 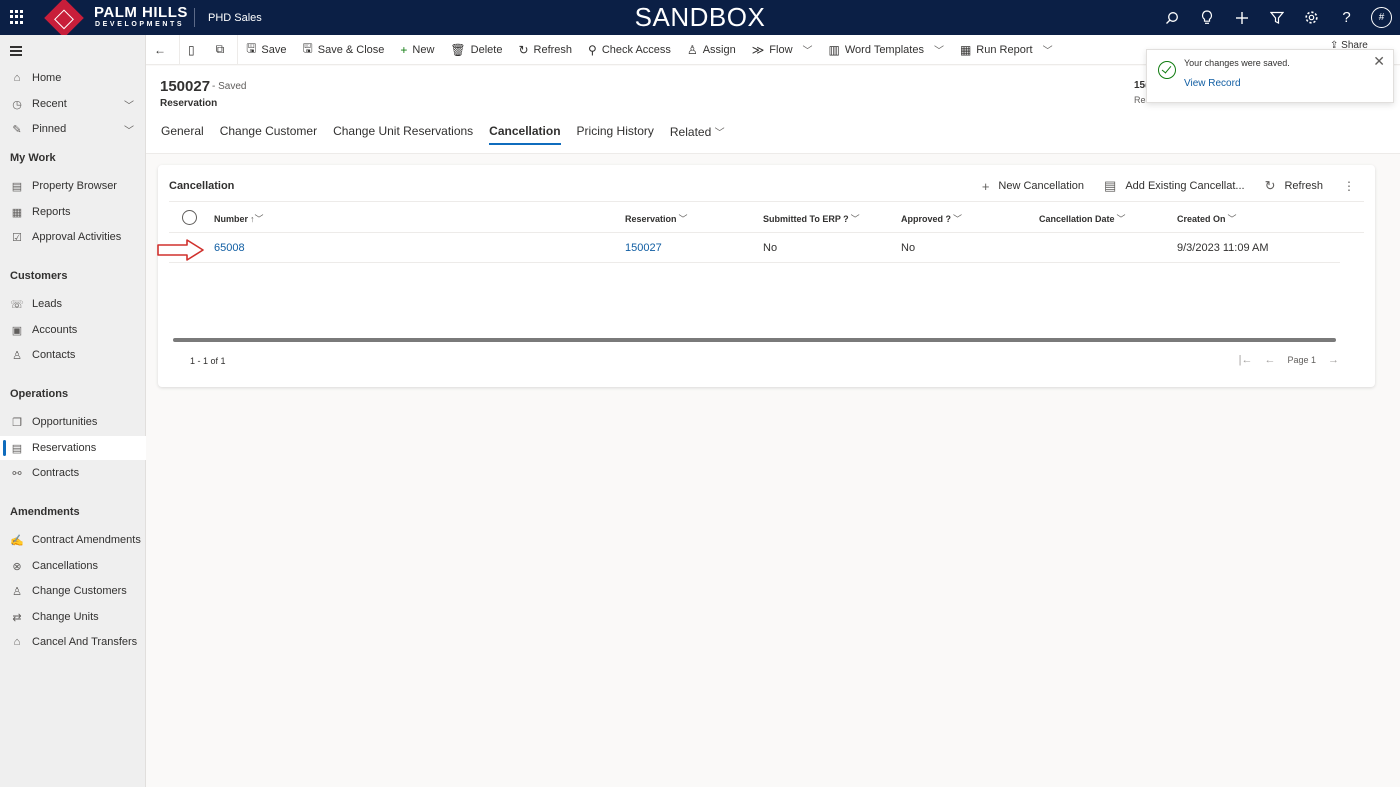 I want to click on cell-reservation-link: 150027, so click(x=643, y=248).